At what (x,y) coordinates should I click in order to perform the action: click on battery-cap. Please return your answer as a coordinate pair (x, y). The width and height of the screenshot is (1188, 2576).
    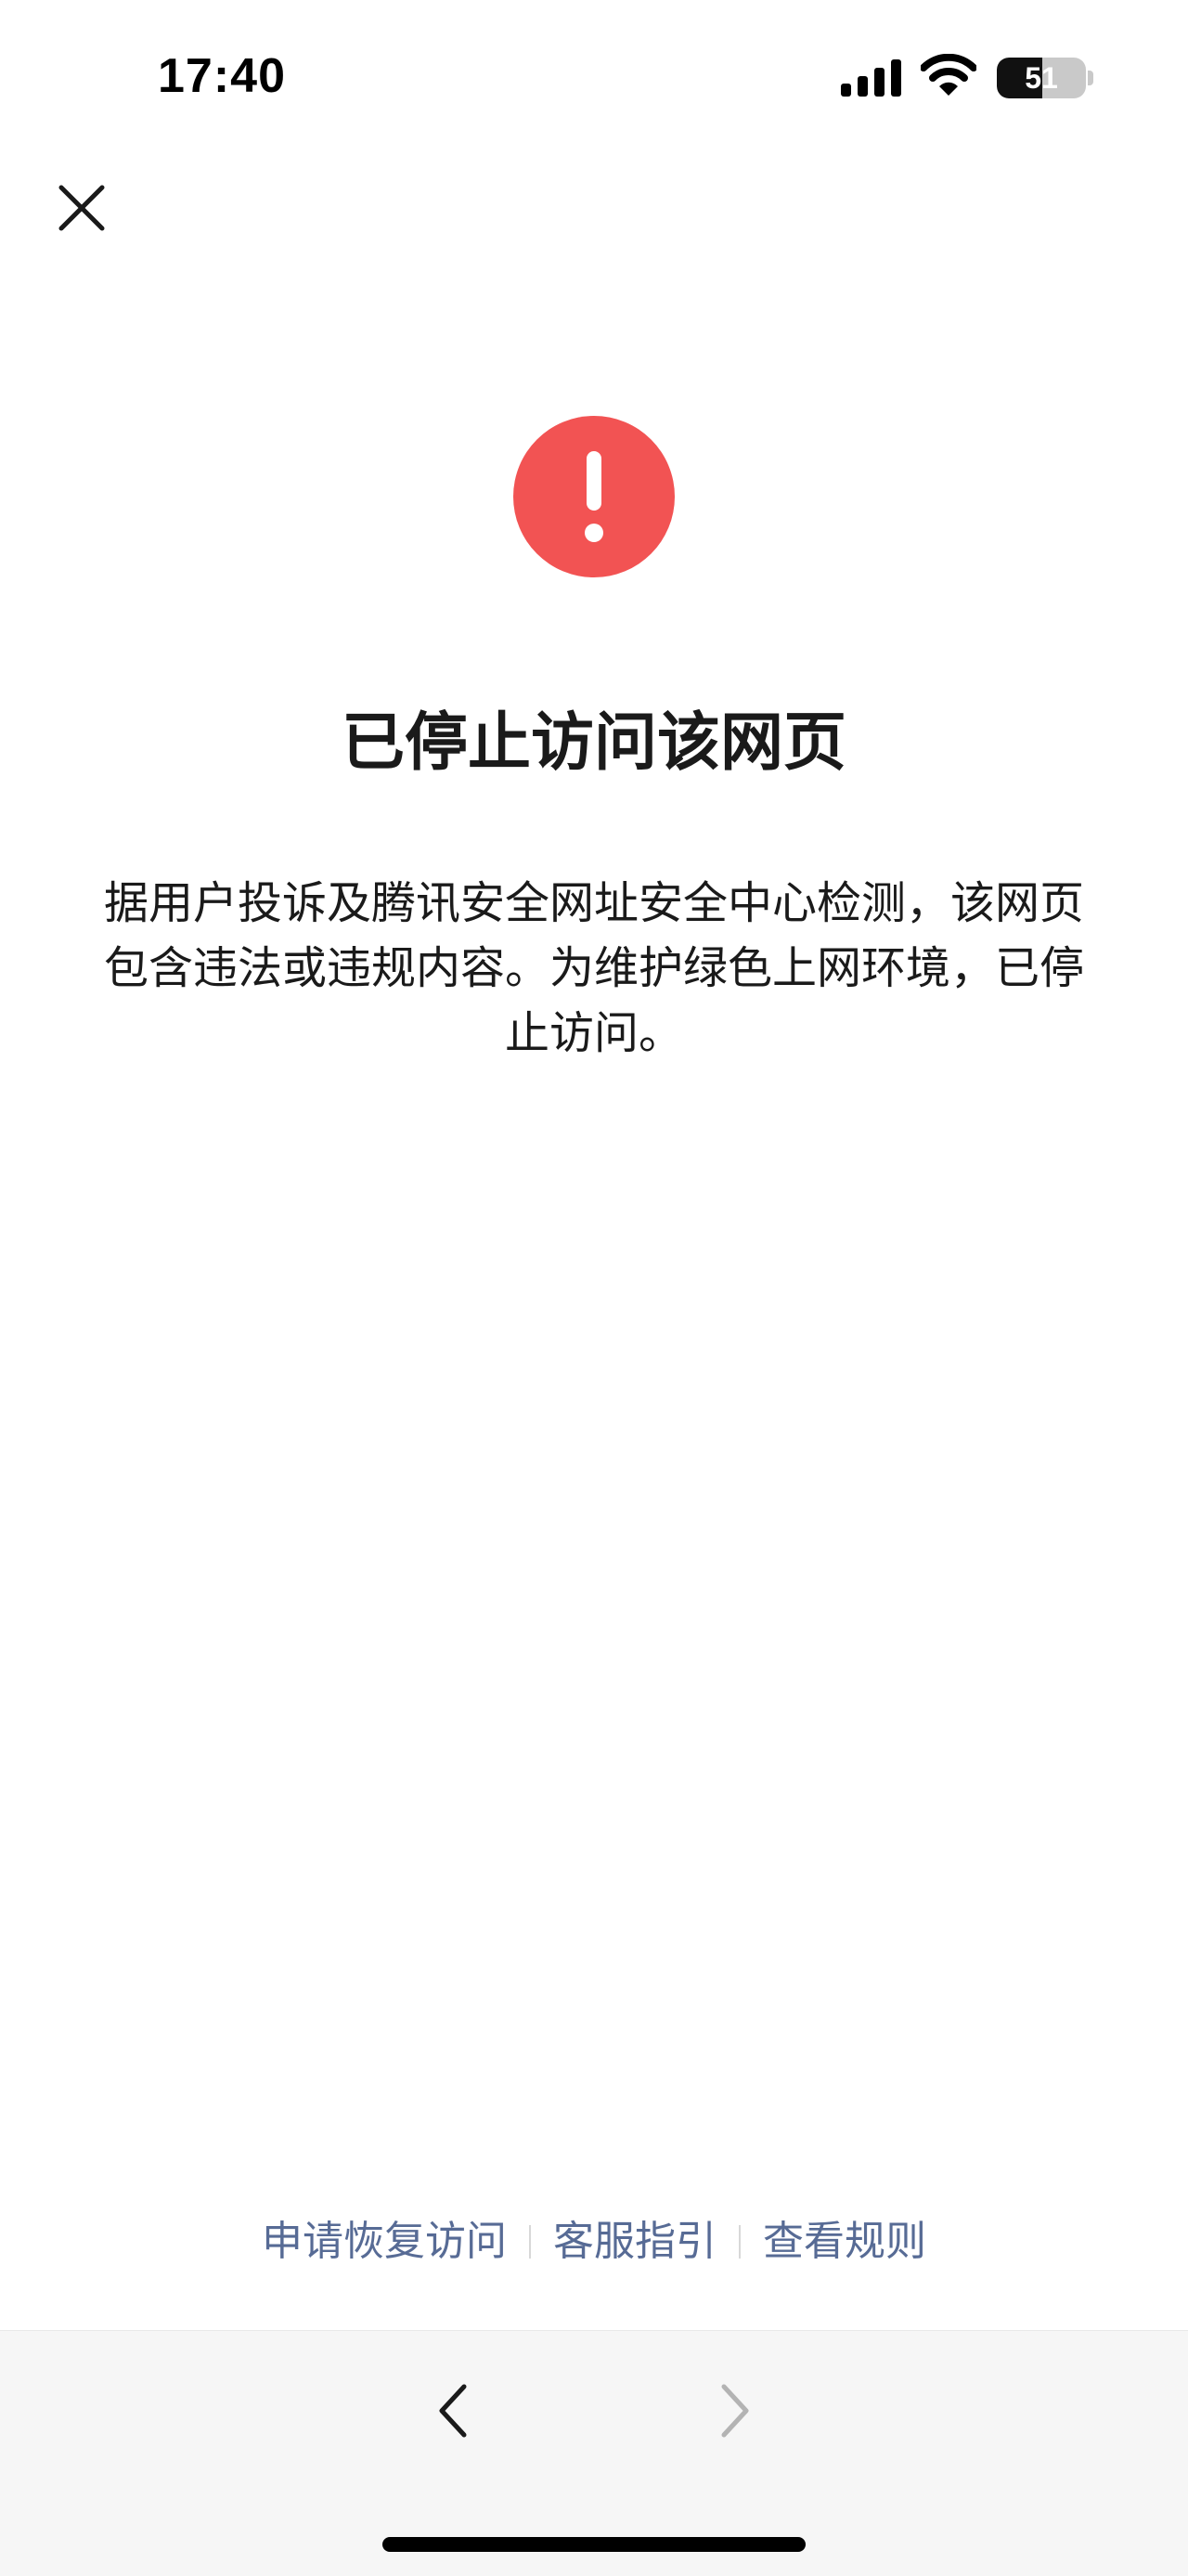
    Looking at the image, I should click on (1090, 78).